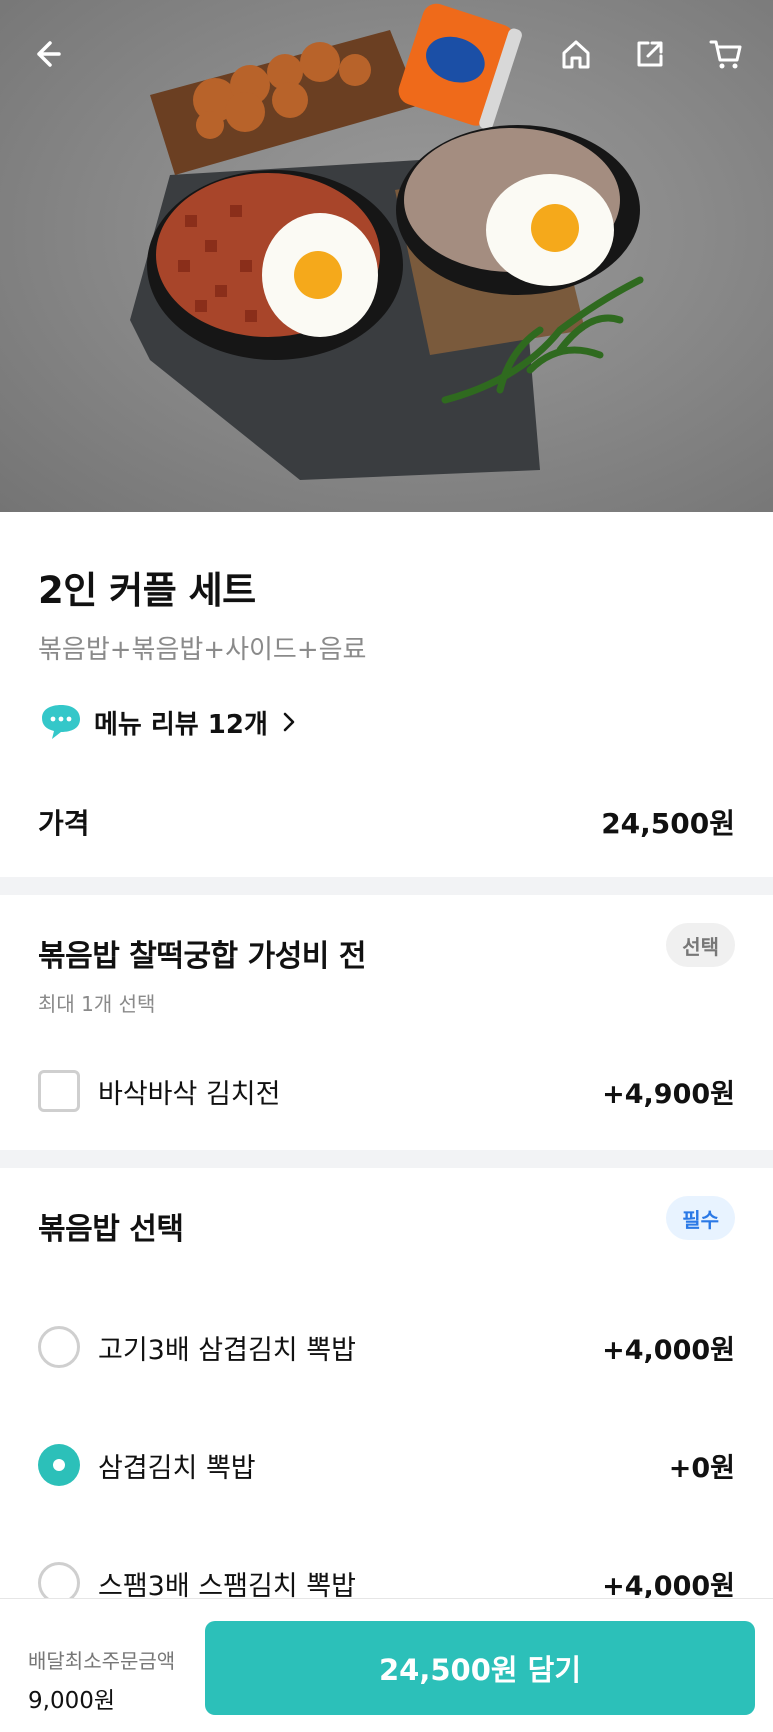  I want to click on option-group-title: 볶음밥 찰떡궁합 가성비 전, so click(202, 956).